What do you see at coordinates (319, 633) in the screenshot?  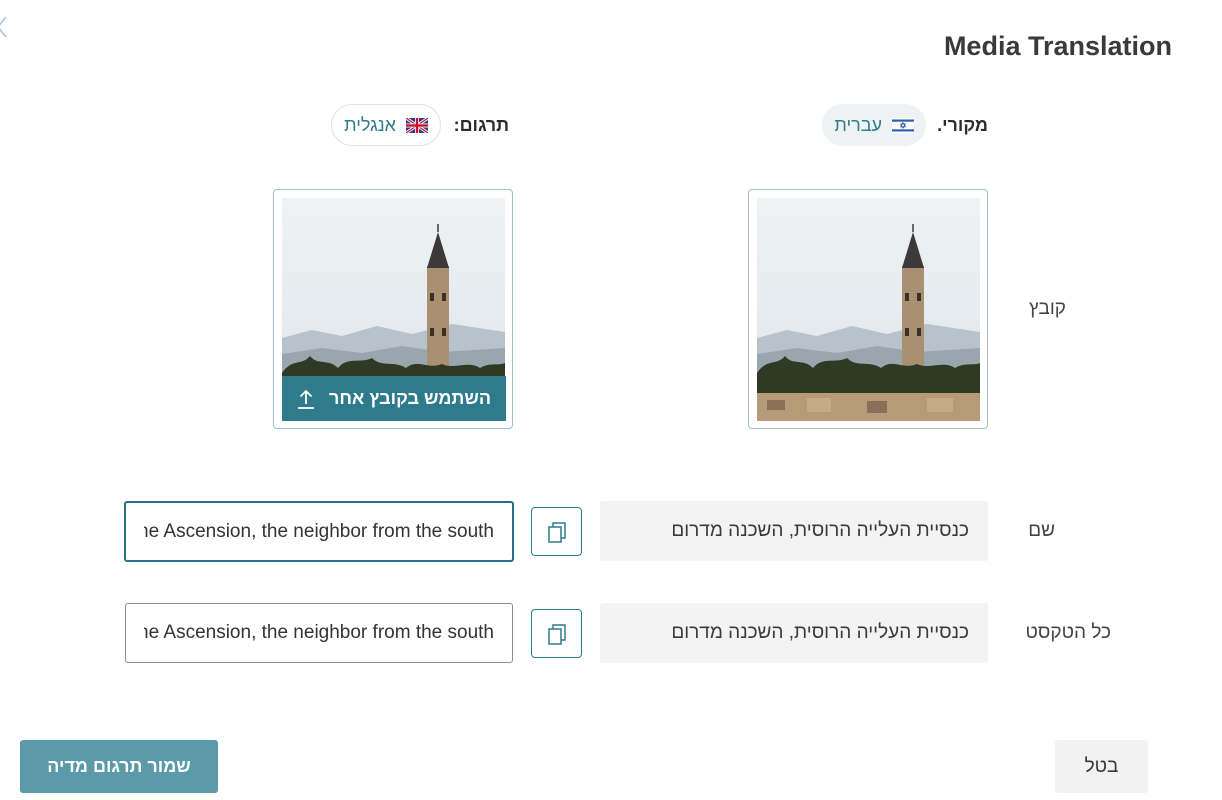 I see `target-alltext-input` at bounding box center [319, 633].